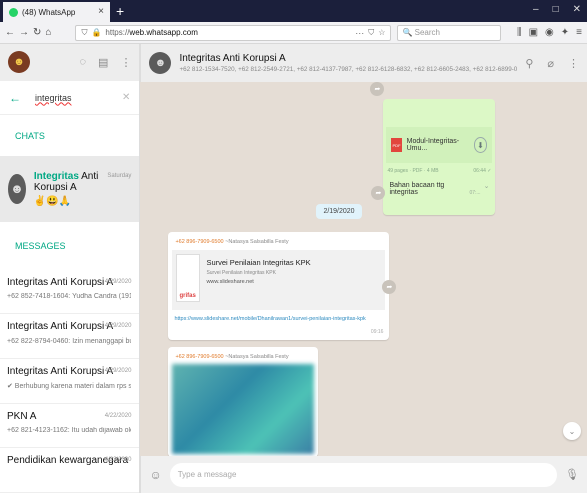 This screenshot has width=587, height=493. What do you see at coordinates (155, 475) in the screenshot?
I see `emoji-icon: ☺` at bounding box center [155, 475].